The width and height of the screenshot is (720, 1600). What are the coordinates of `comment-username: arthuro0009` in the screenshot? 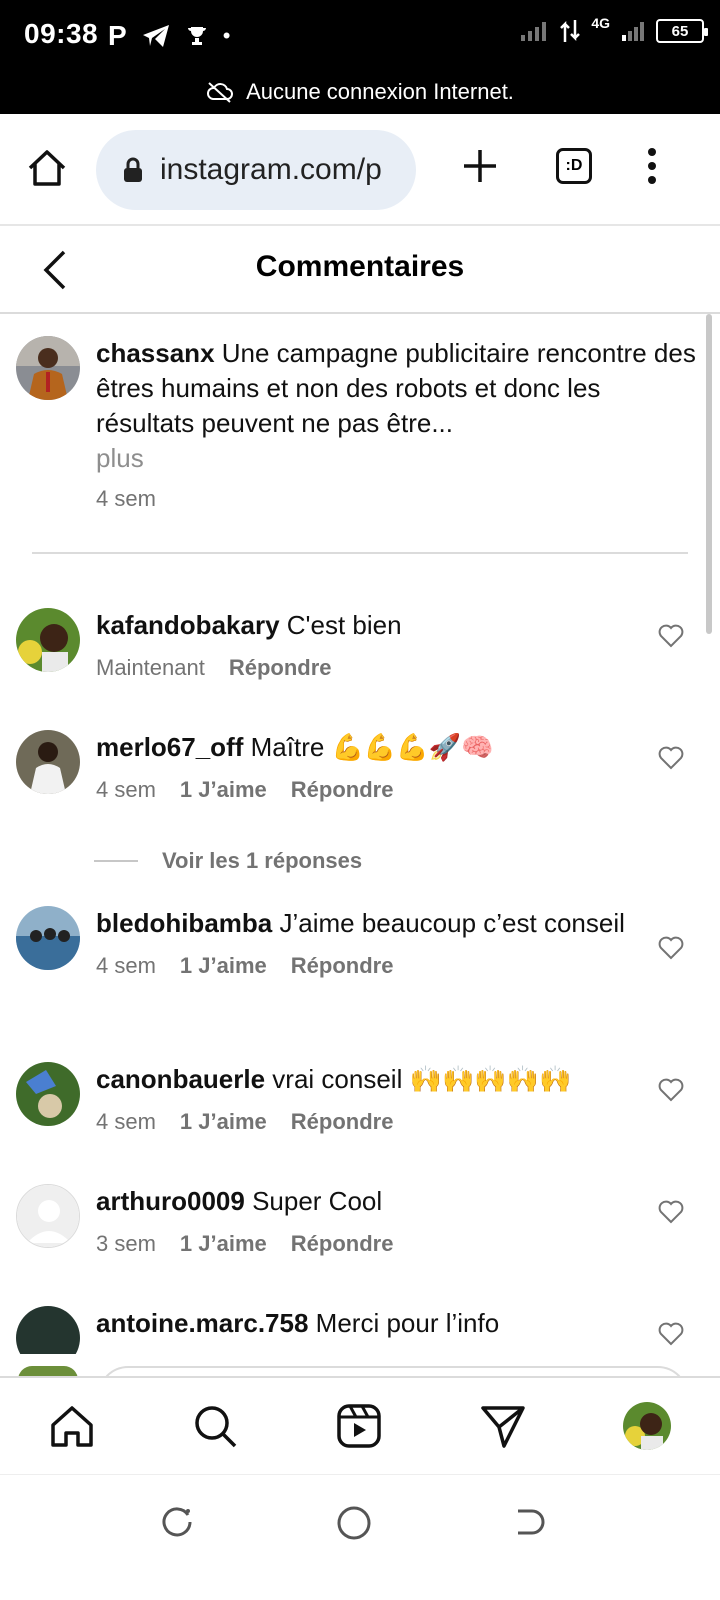 It's located at (170, 1201).